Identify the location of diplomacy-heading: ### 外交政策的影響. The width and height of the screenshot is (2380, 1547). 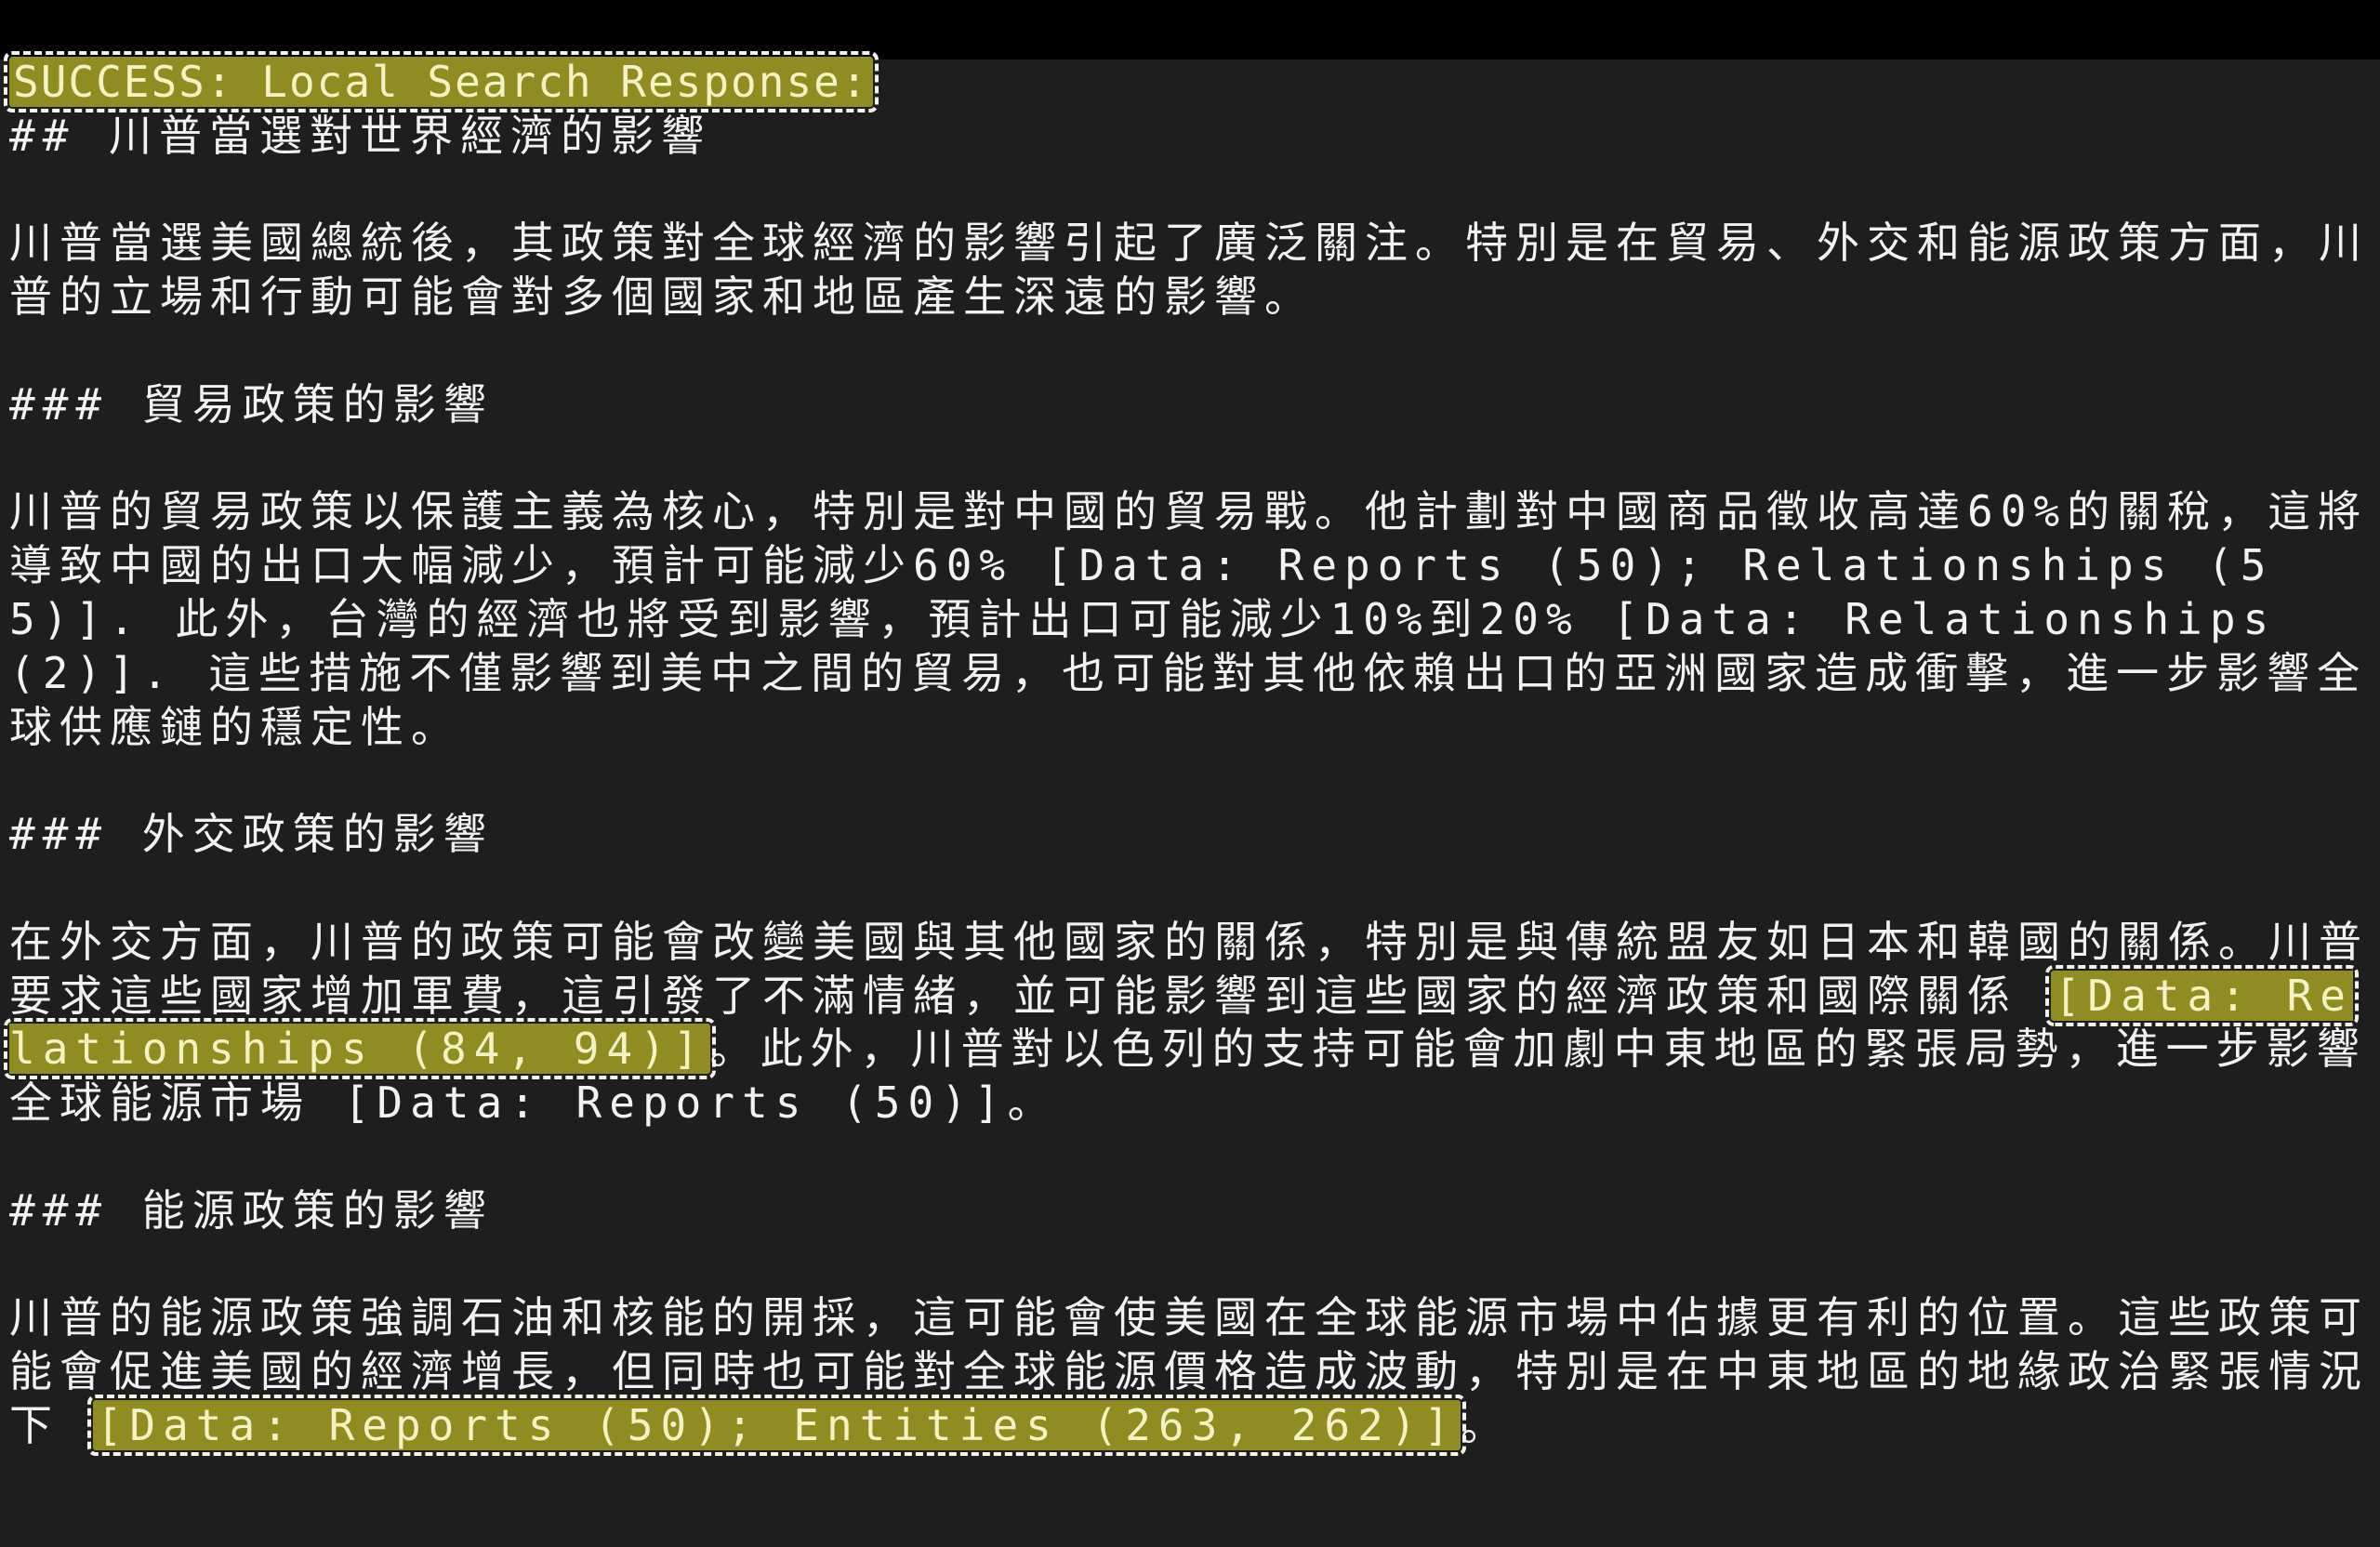
(251, 834).